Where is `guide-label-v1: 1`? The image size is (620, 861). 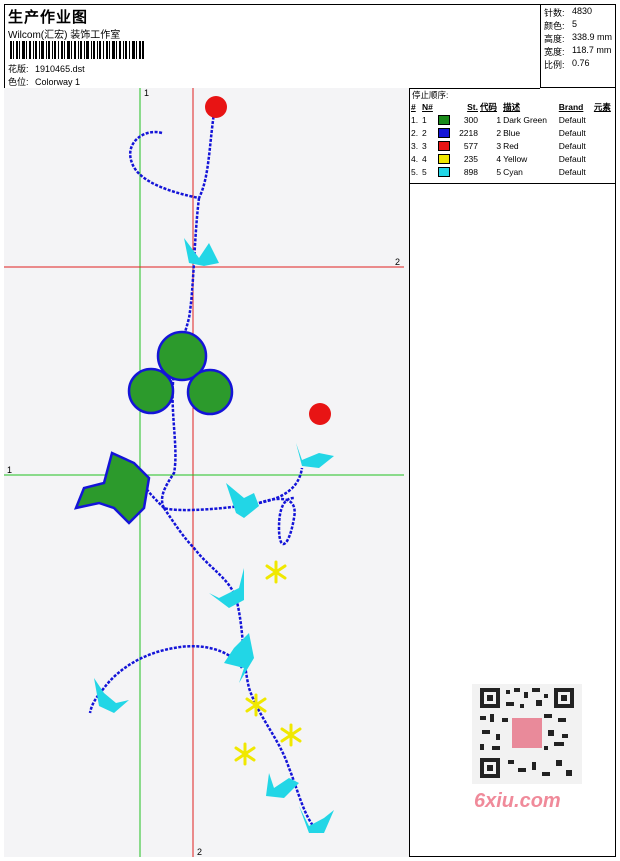
guide-label-v1: 1 is located at coordinates (147, 93).